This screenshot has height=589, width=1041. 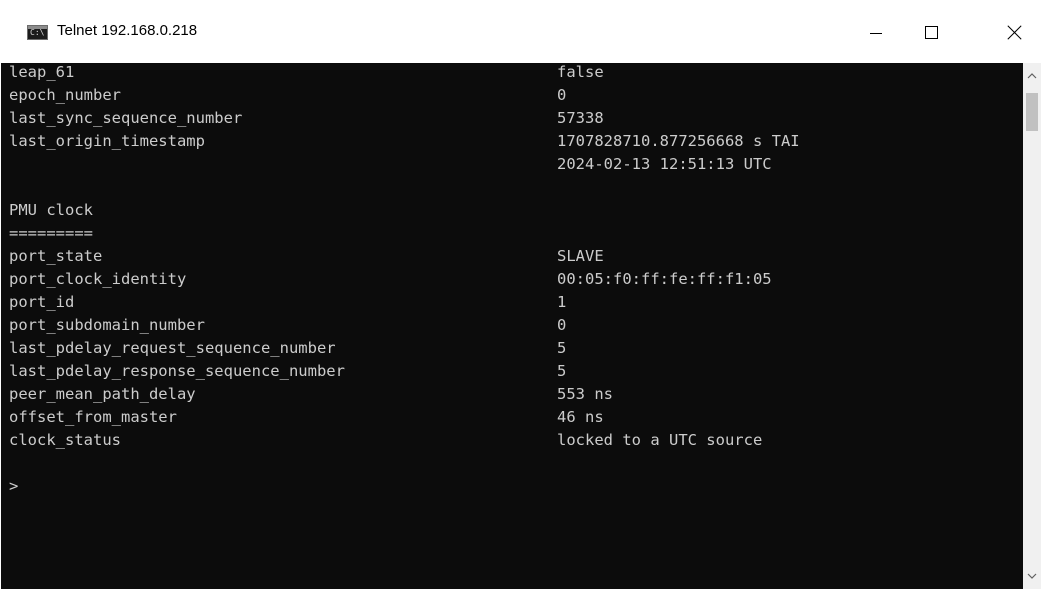 What do you see at coordinates (306, 118) in the screenshot?
I see `console-line: last_sync_sequence_number 57338` at bounding box center [306, 118].